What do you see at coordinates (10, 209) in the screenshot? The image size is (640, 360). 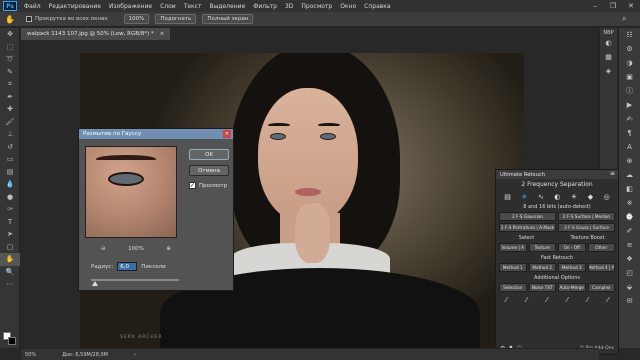 I see `pen-tool-icon: ✑` at bounding box center [10, 209].